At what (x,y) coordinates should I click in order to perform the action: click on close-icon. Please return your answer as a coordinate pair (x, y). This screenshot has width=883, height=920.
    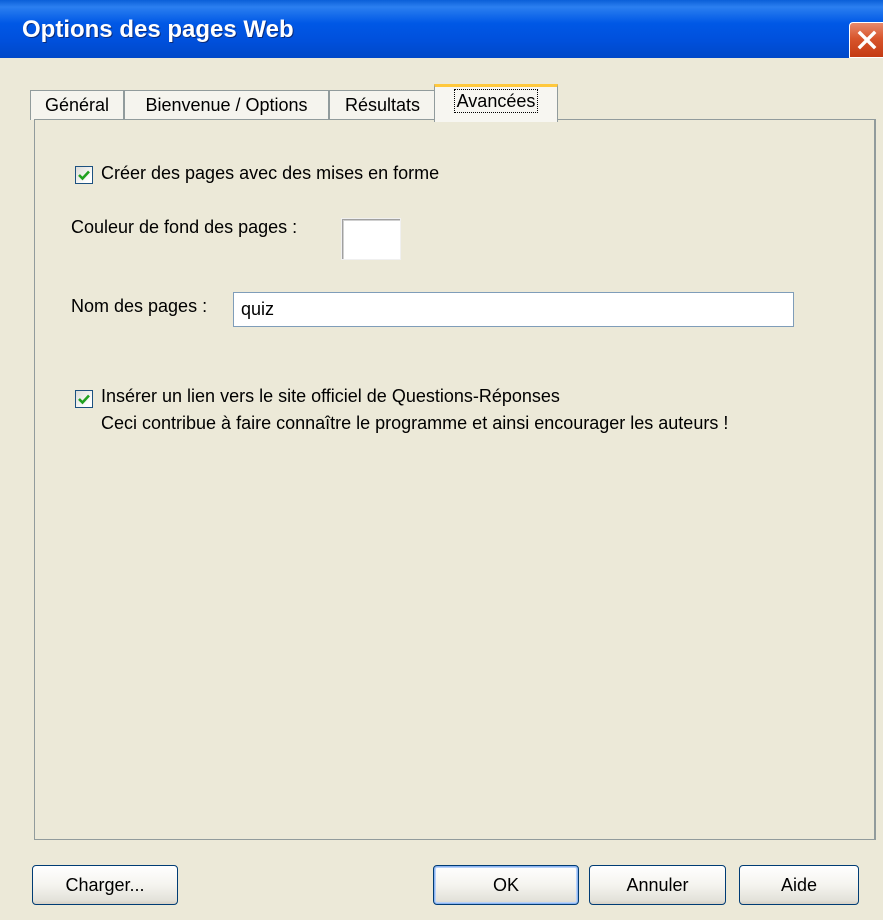
    Looking at the image, I should click on (867, 40).